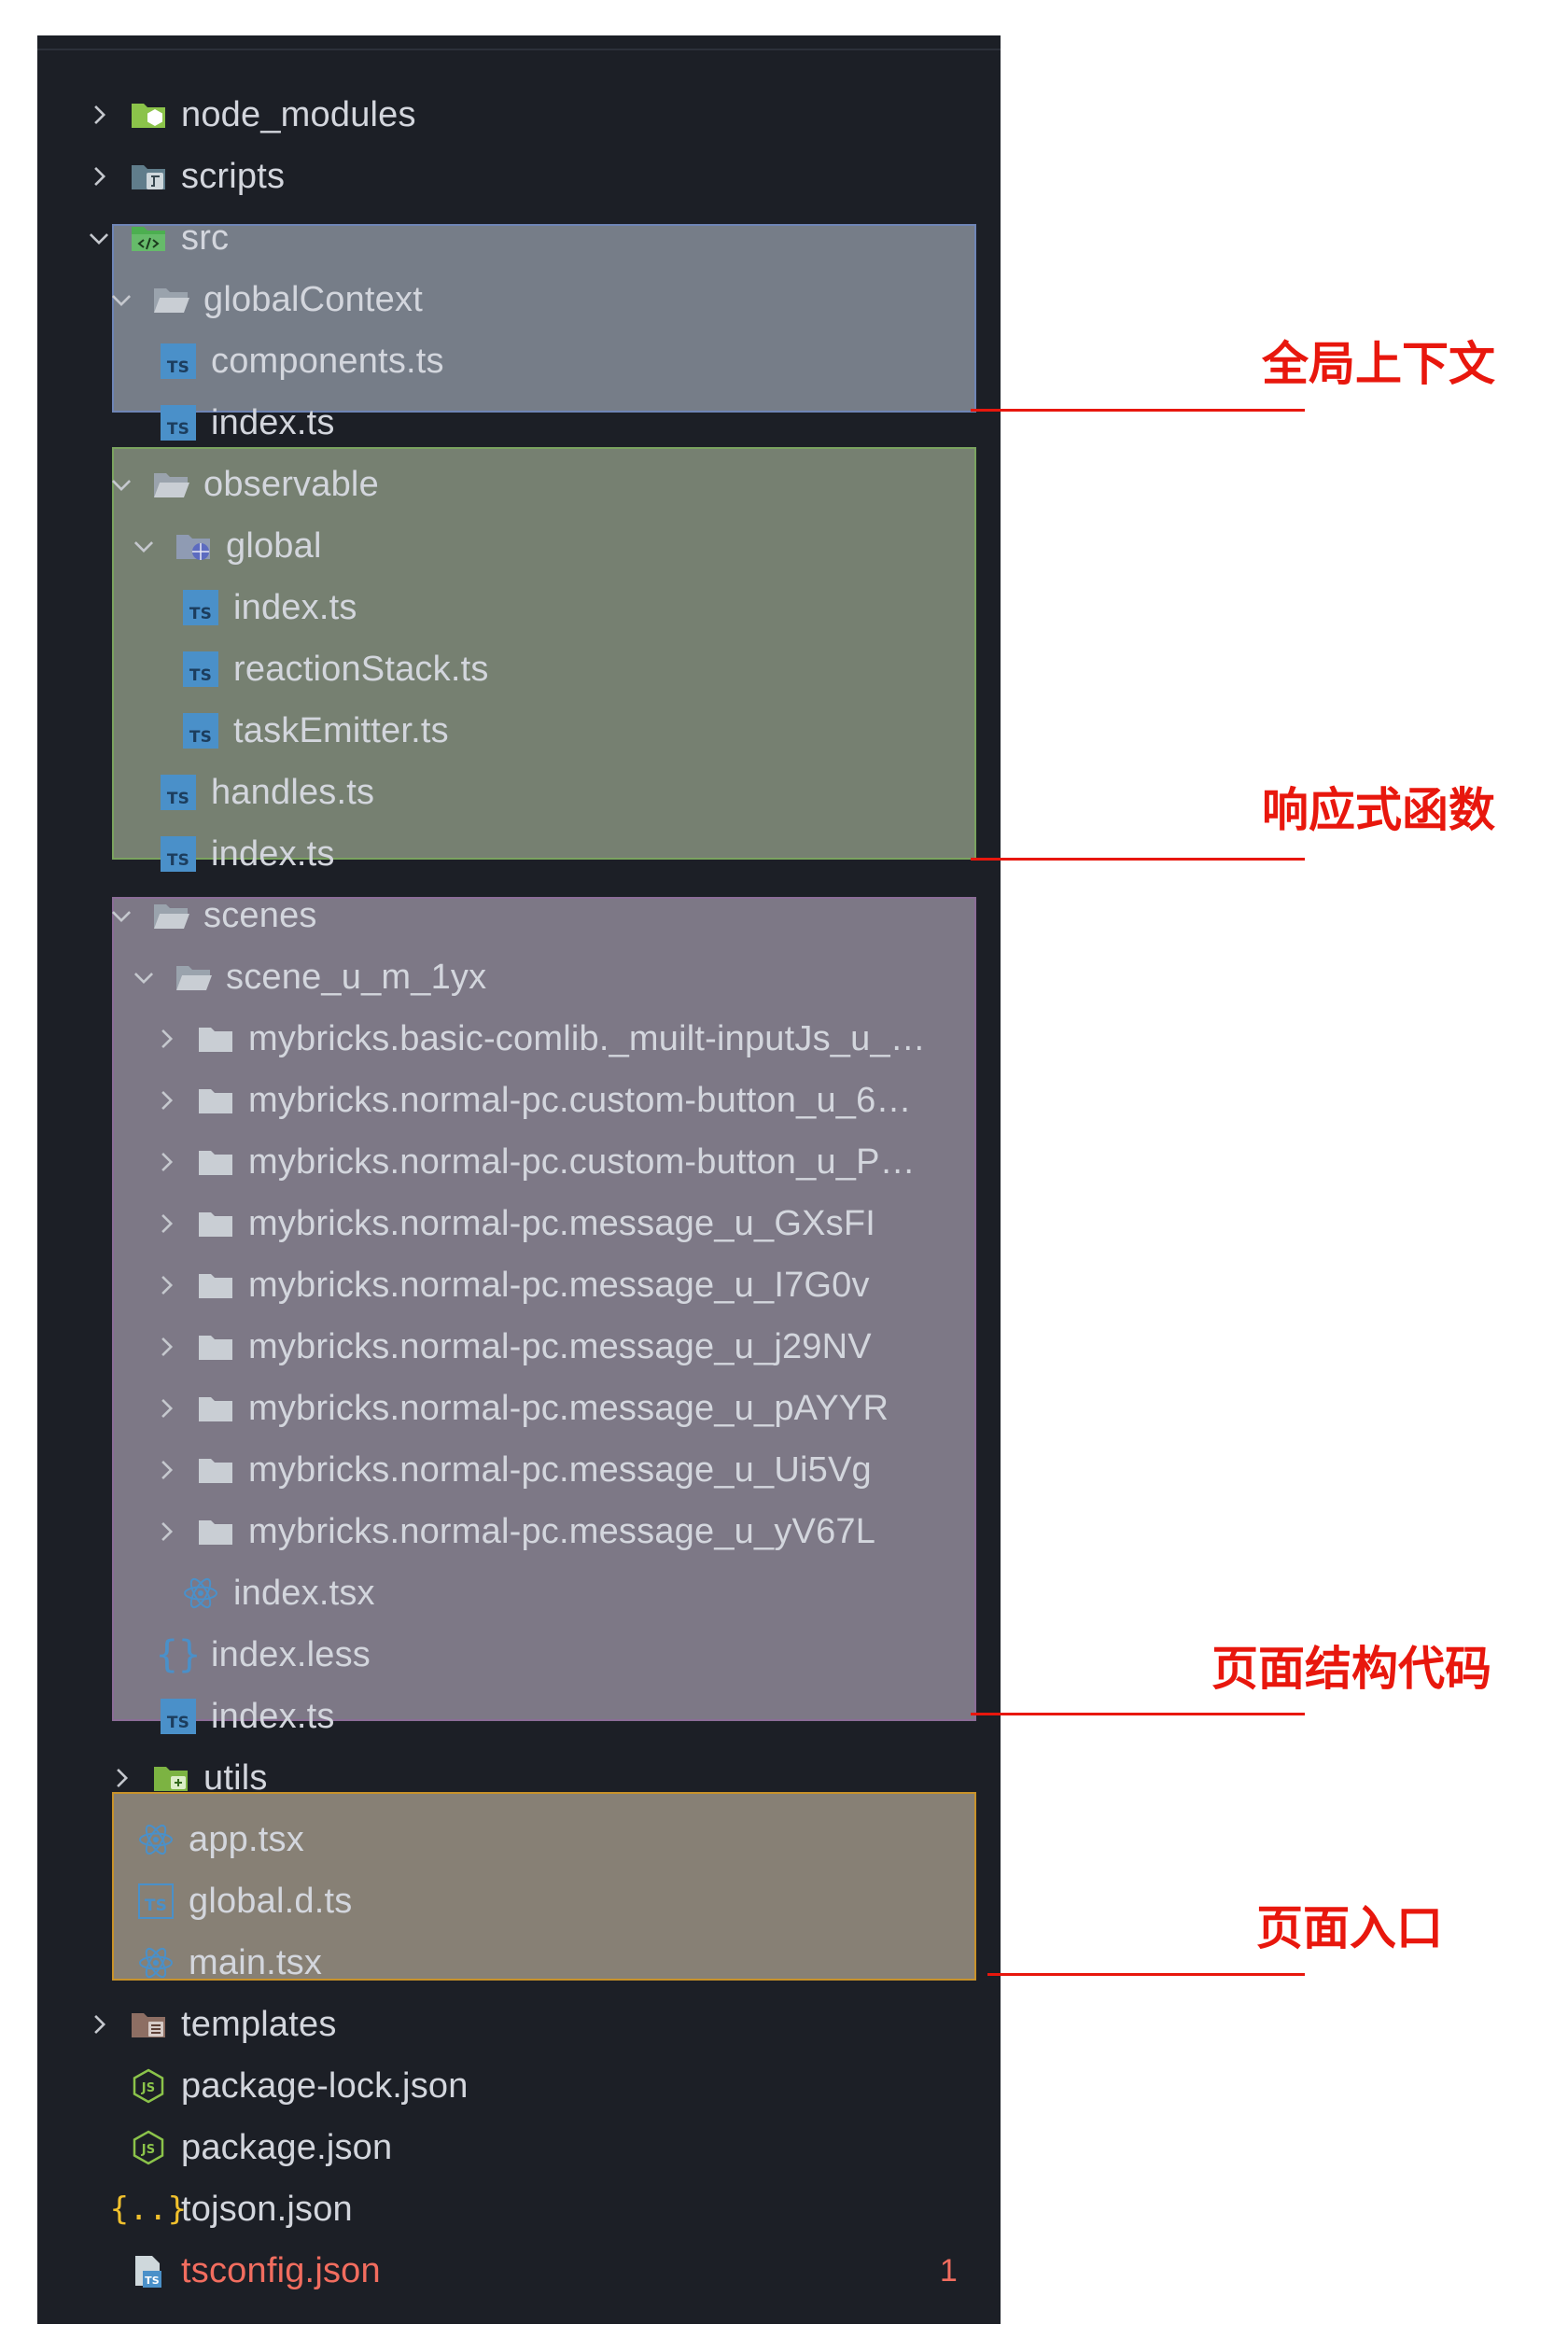  Describe the element at coordinates (519, 238) in the screenshot. I see `tree-item-src: src` at that location.